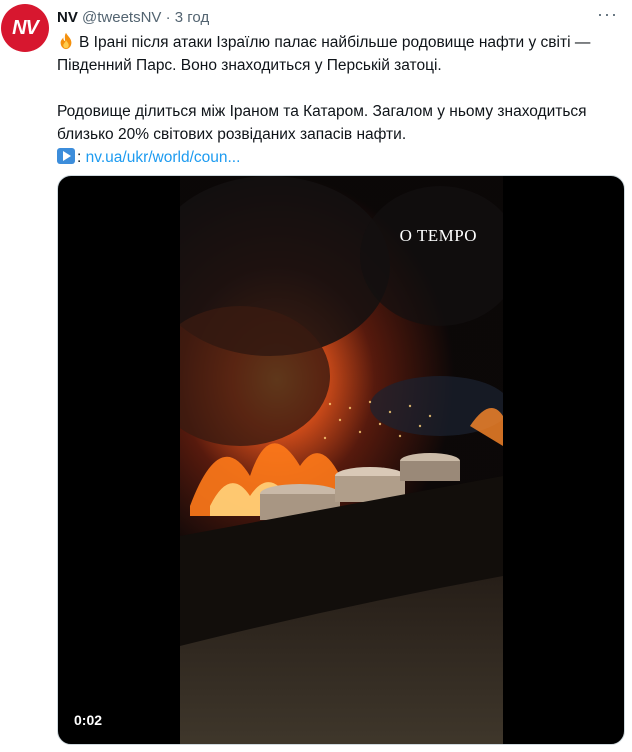 The height and width of the screenshot is (752, 632). Describe the element at coordinates (66, 156) in the screenshot. I see `play-button-emoji-icon` at that location.